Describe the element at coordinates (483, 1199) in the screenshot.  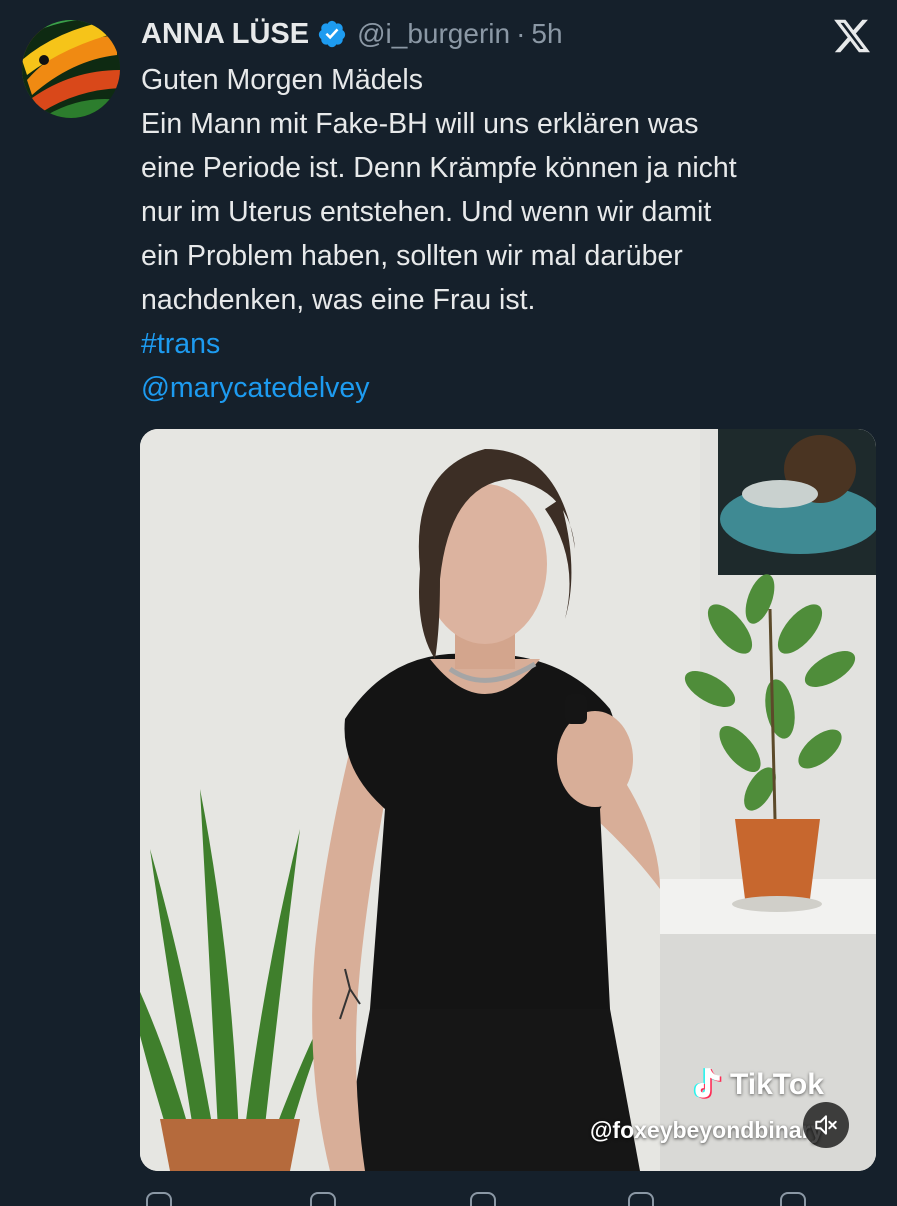
I see `like-icon` at that location.